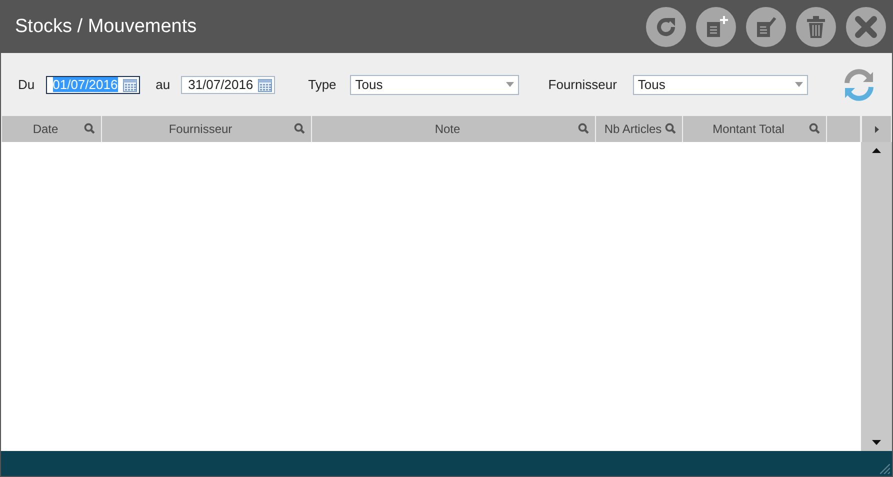 This screenshot has height=477, width=893. I want to click on date-field: 31/07/2016, so click(228, 85).